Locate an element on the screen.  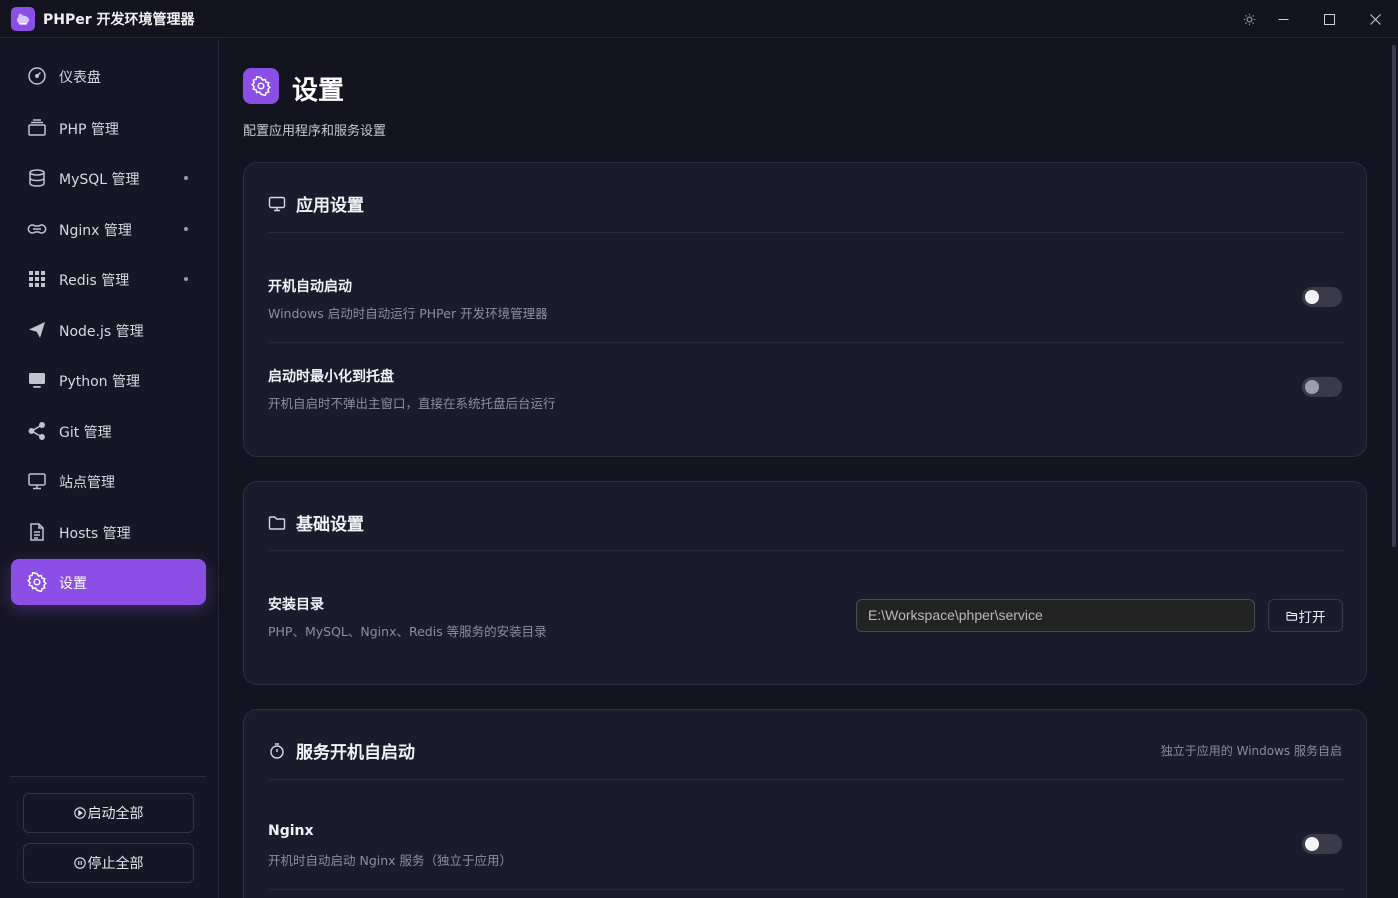
sidebar-item-label: Nginx 管理 is located at coordinates (95, 231).